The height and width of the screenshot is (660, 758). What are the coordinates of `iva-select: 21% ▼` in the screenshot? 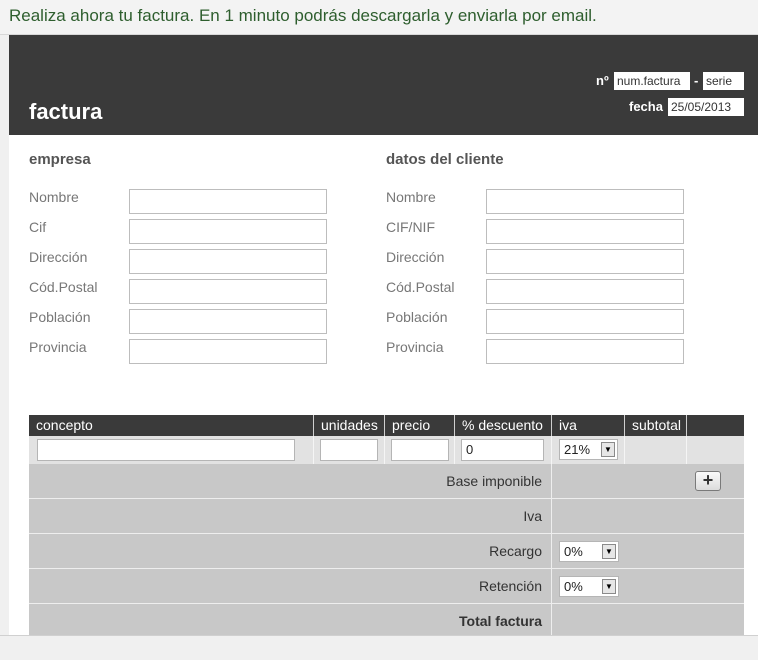 It's located at (588, 449).